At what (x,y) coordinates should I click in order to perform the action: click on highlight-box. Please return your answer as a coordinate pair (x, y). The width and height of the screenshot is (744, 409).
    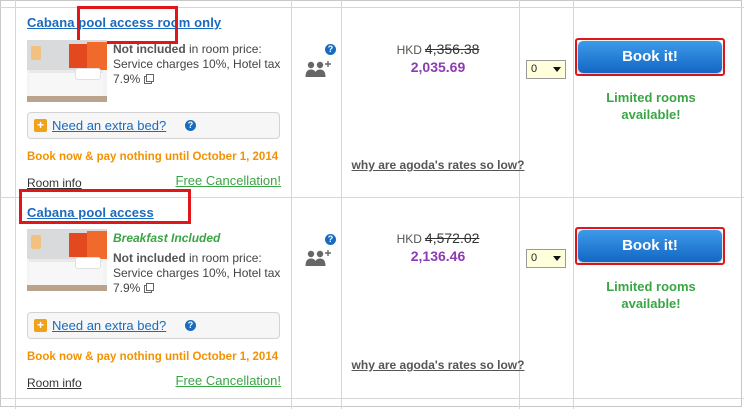
    Looking at the image, I should click on (105, 206).